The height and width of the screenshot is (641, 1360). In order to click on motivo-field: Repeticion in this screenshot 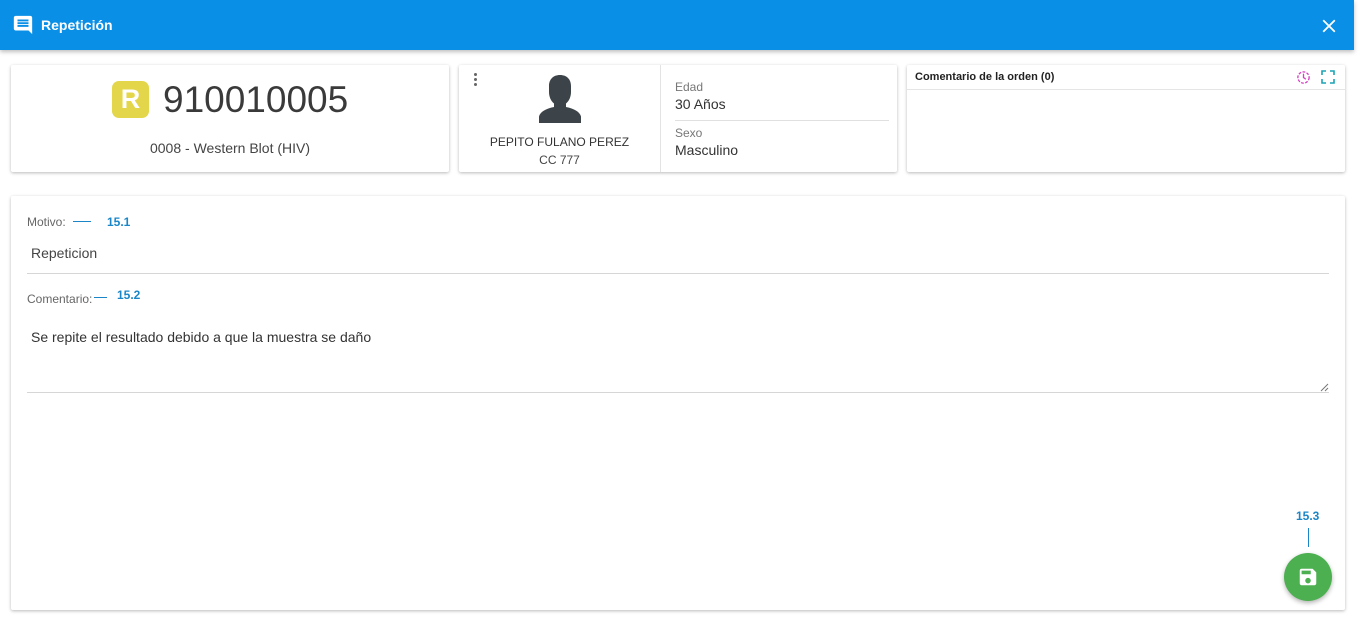, I will do `click(64, 253)`.